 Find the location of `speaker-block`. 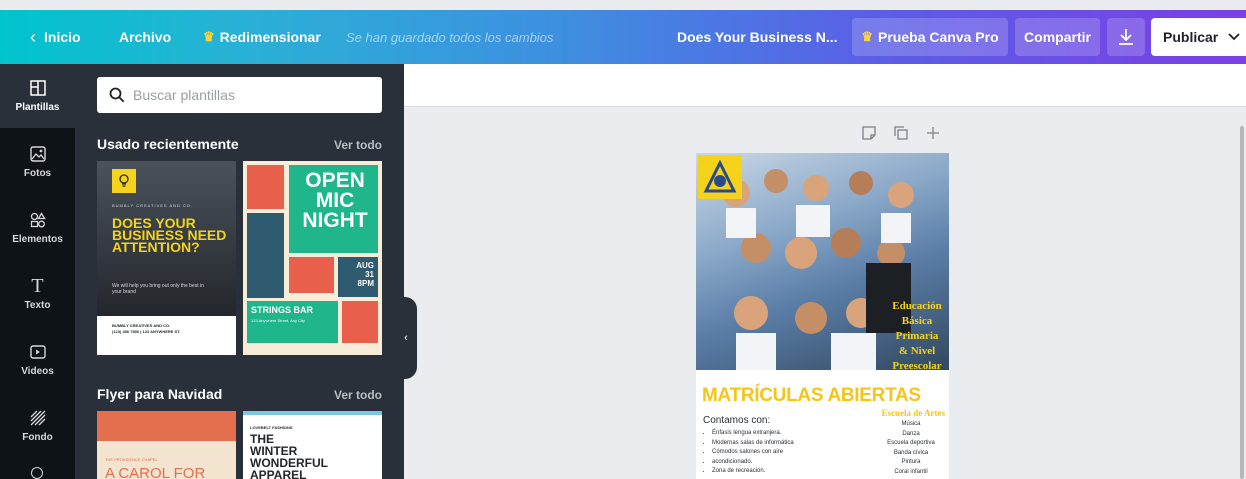

speaker-block is located at coordinates (265, 255).